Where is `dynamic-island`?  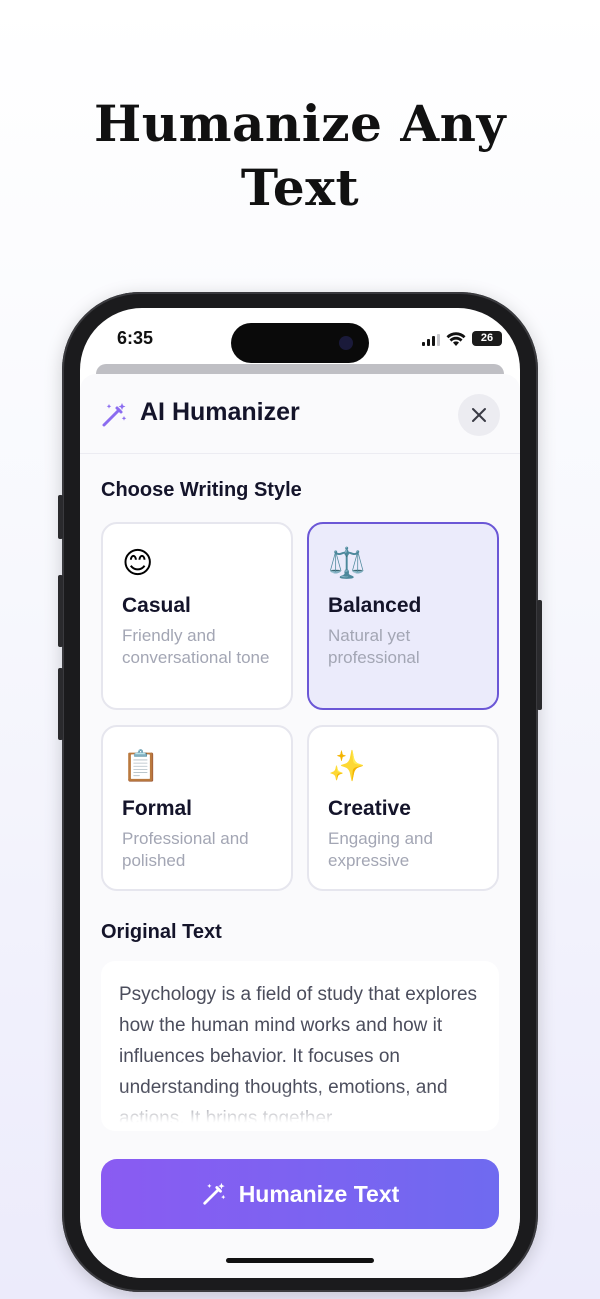
dynamic-island is located at coordinates (300, 343).